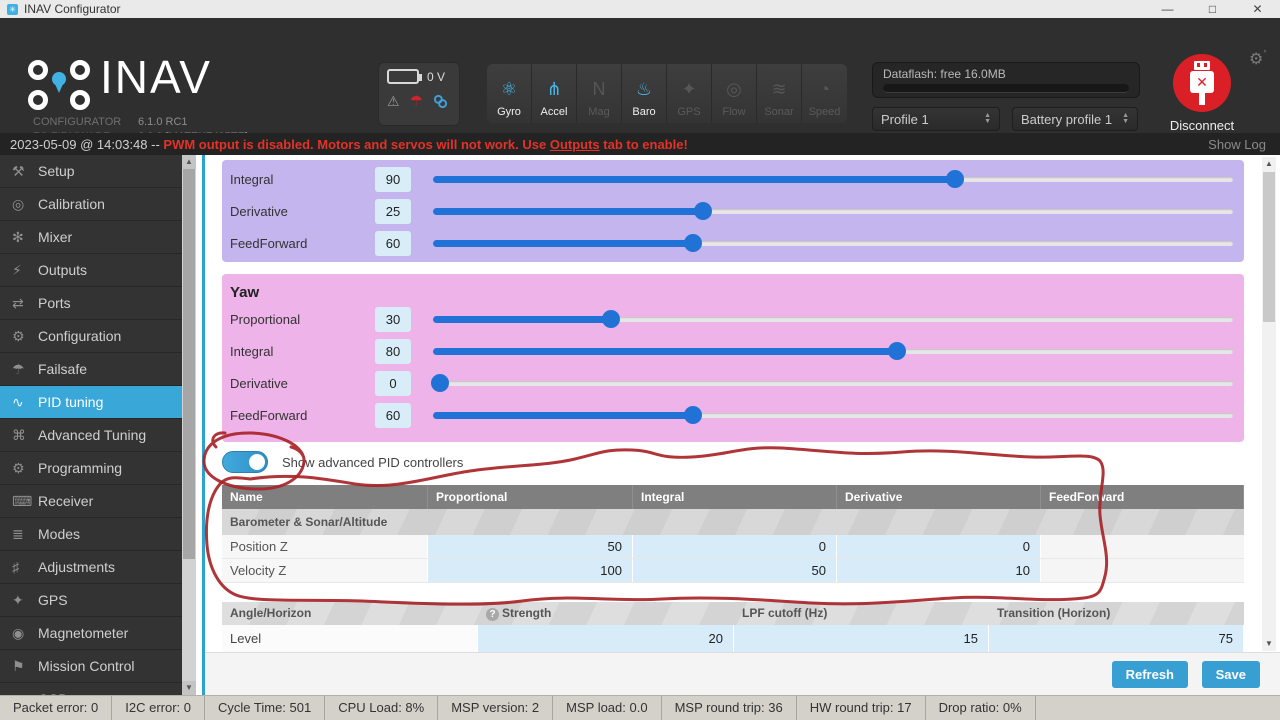  What do you see at coordinates (1202, 93) in the screenshot?
I see `disconnect-button: ✕ Disconnect` at bounding box center [1202, 93].